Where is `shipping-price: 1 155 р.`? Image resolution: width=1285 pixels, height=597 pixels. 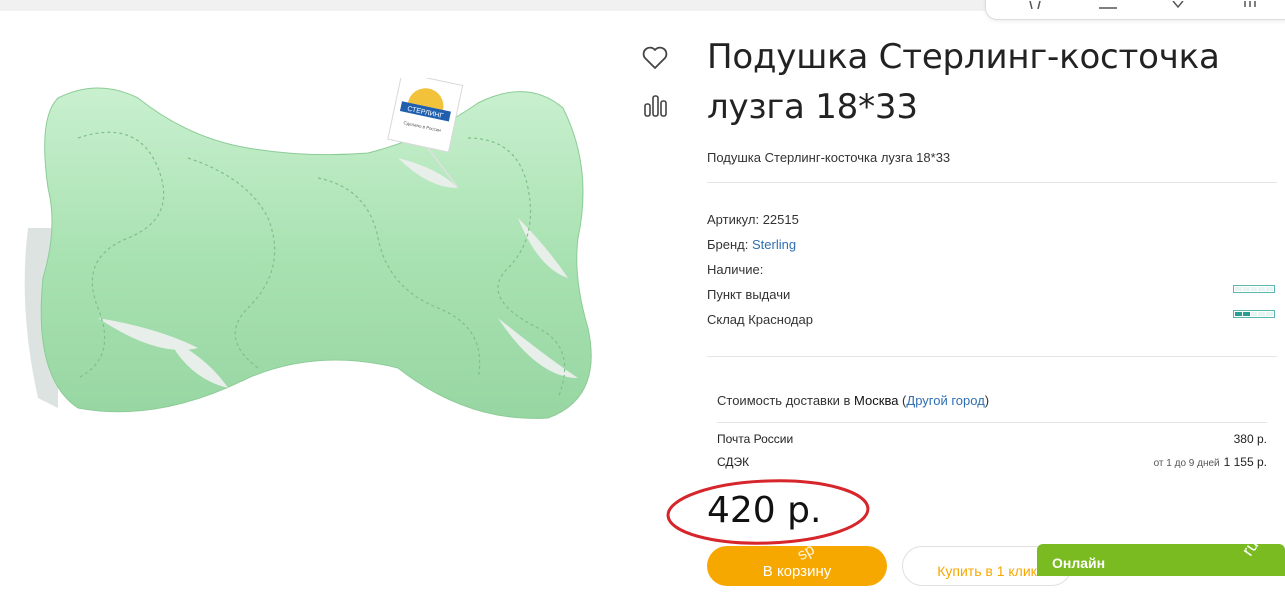 shipping-price: 1 155 р. is located at coordinates (1245, 462).